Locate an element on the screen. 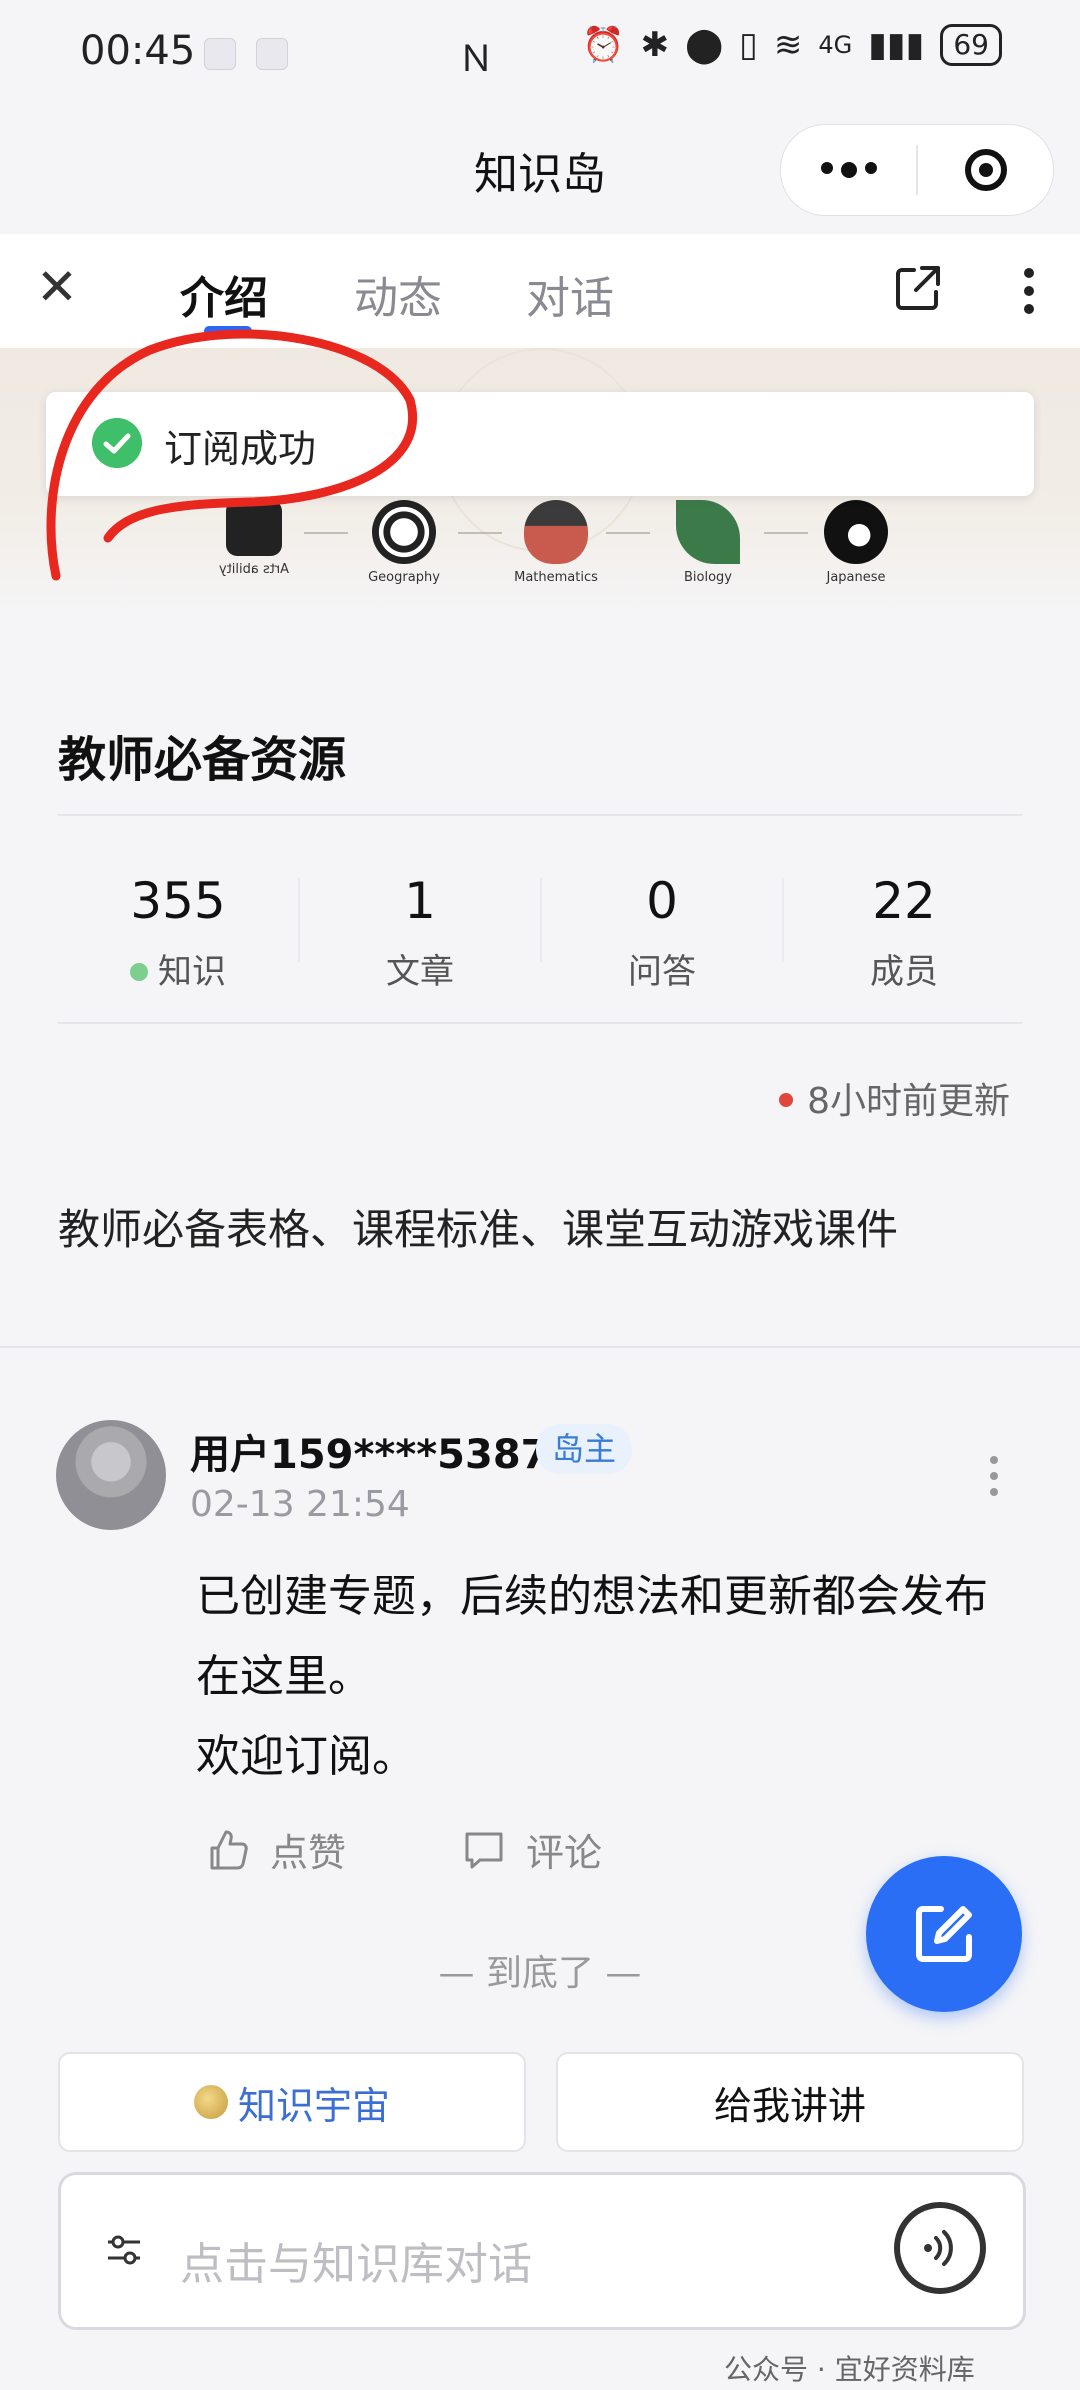  explain-button: 给我讲讲 is located at coordinates (790, 2102).